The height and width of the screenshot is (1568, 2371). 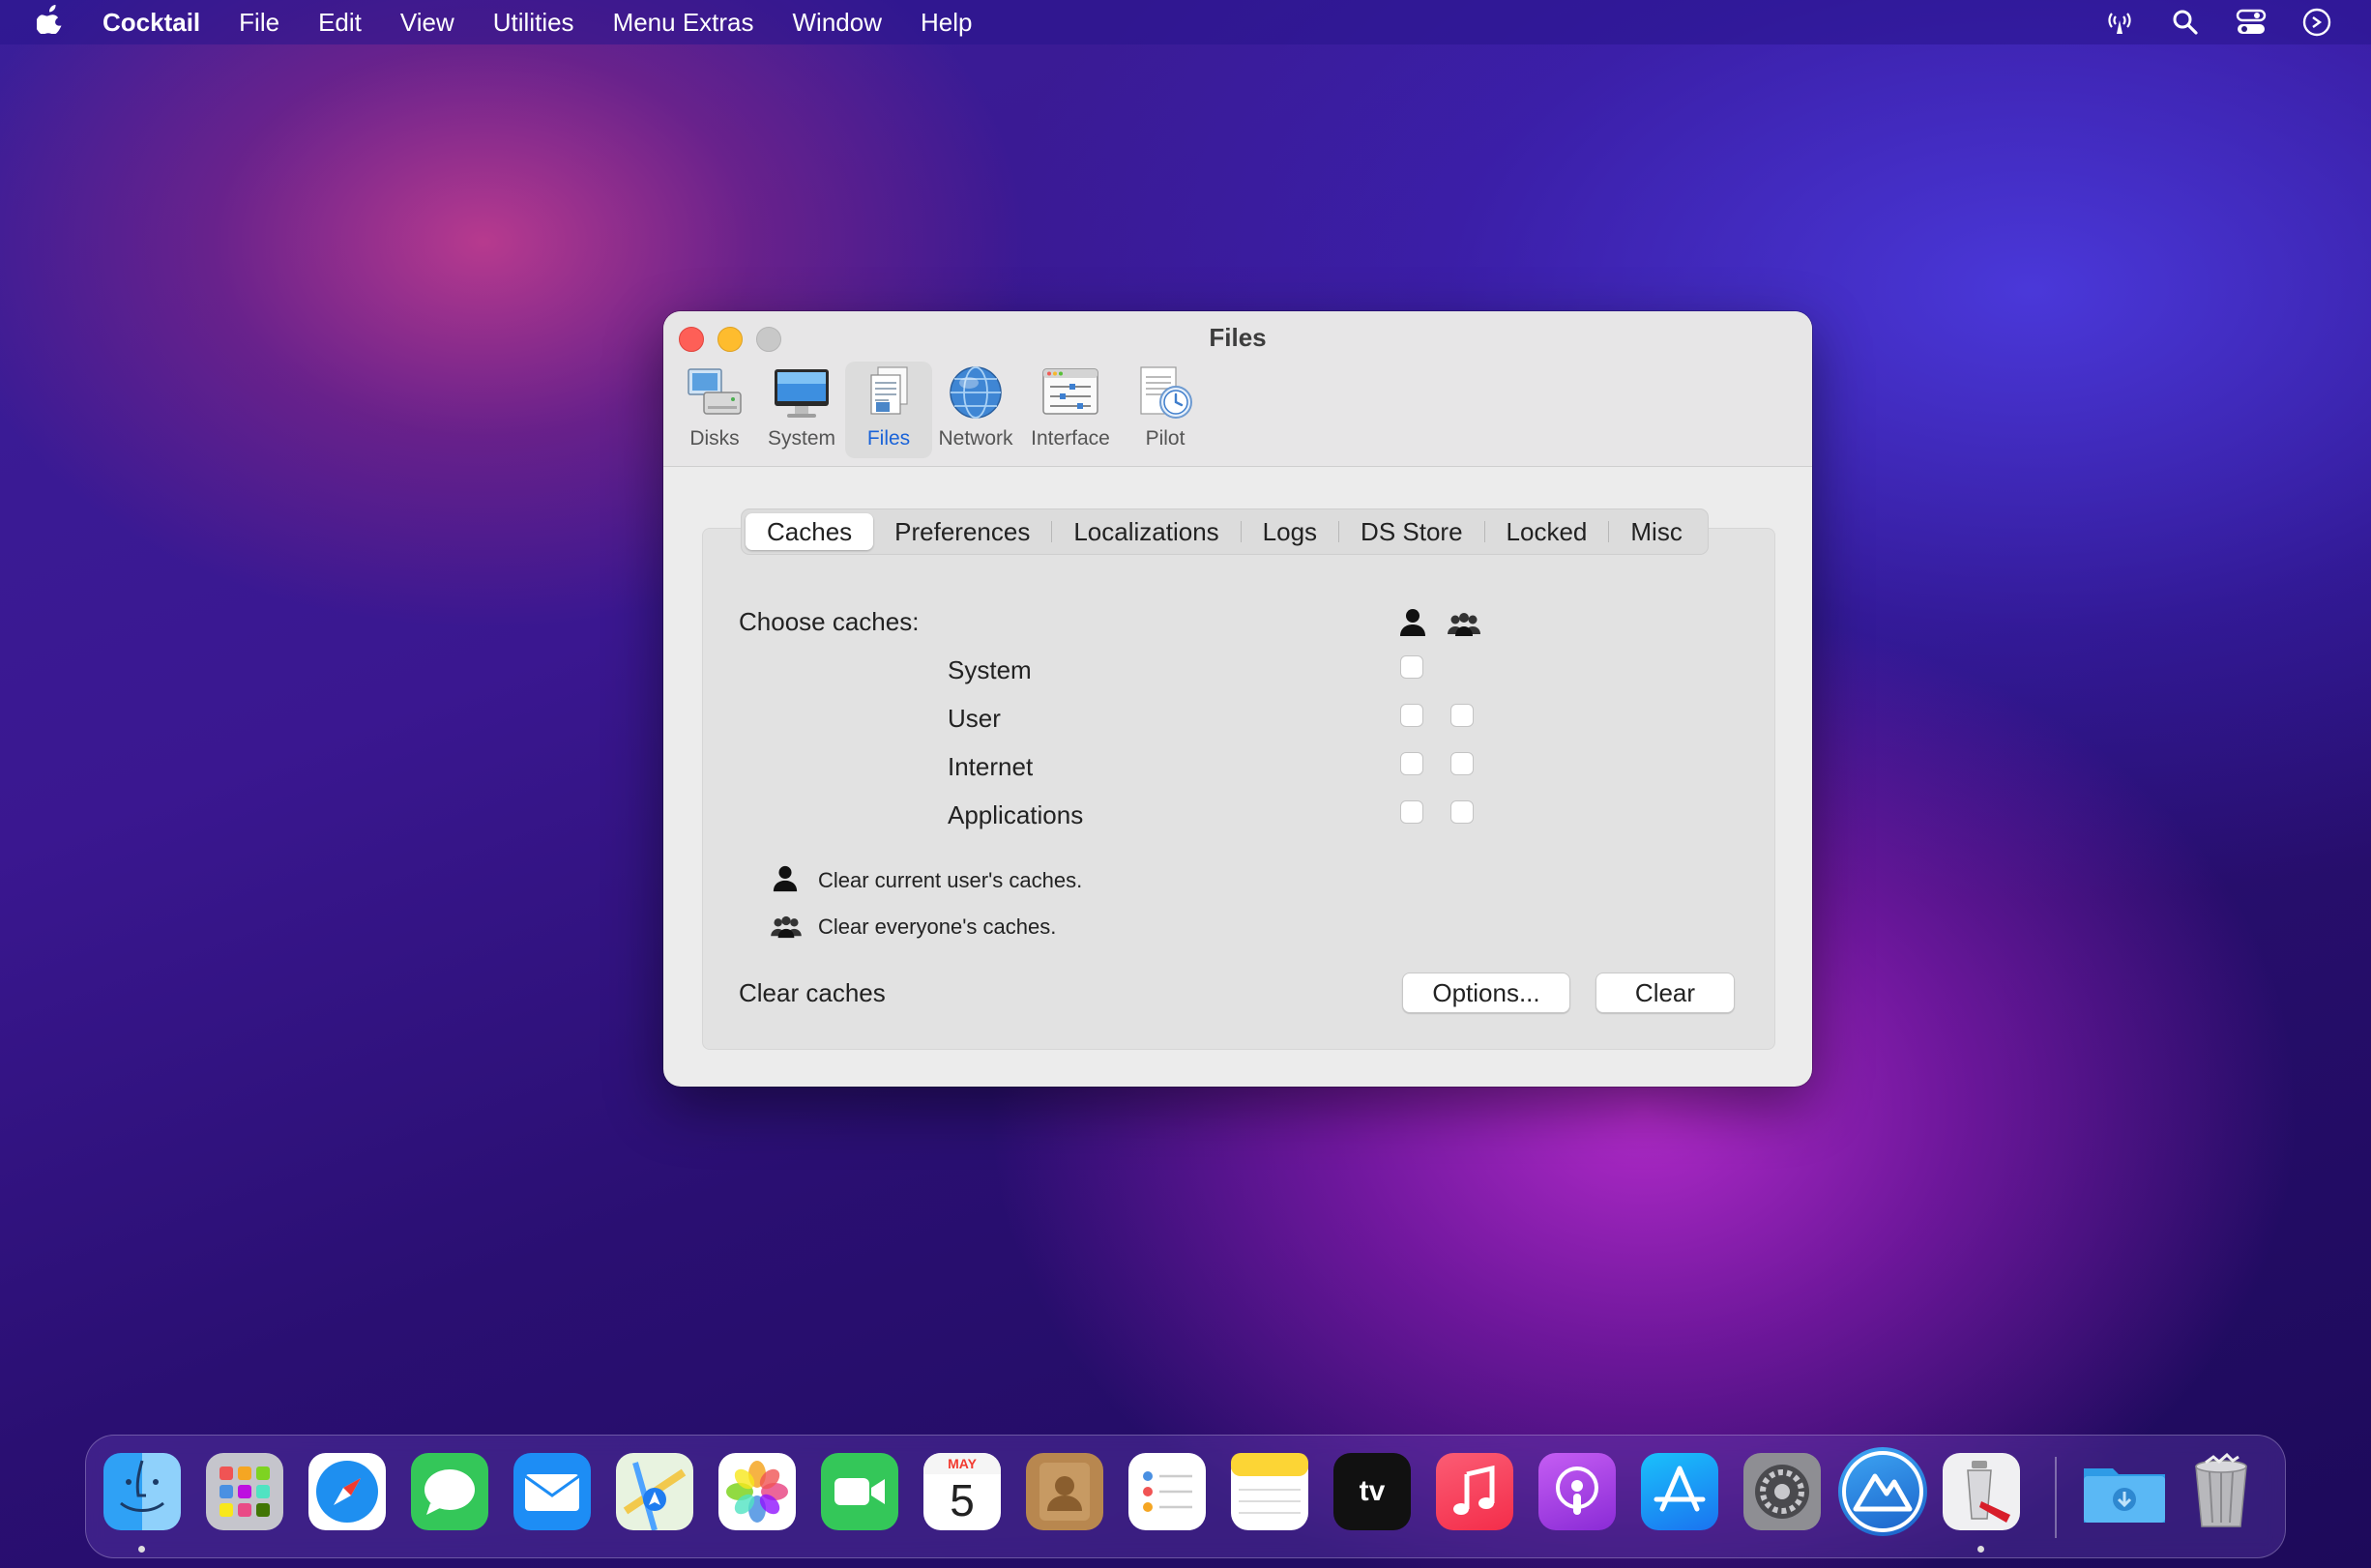 I want to click on everyone-column-icon, so click(x=1464, y=624).